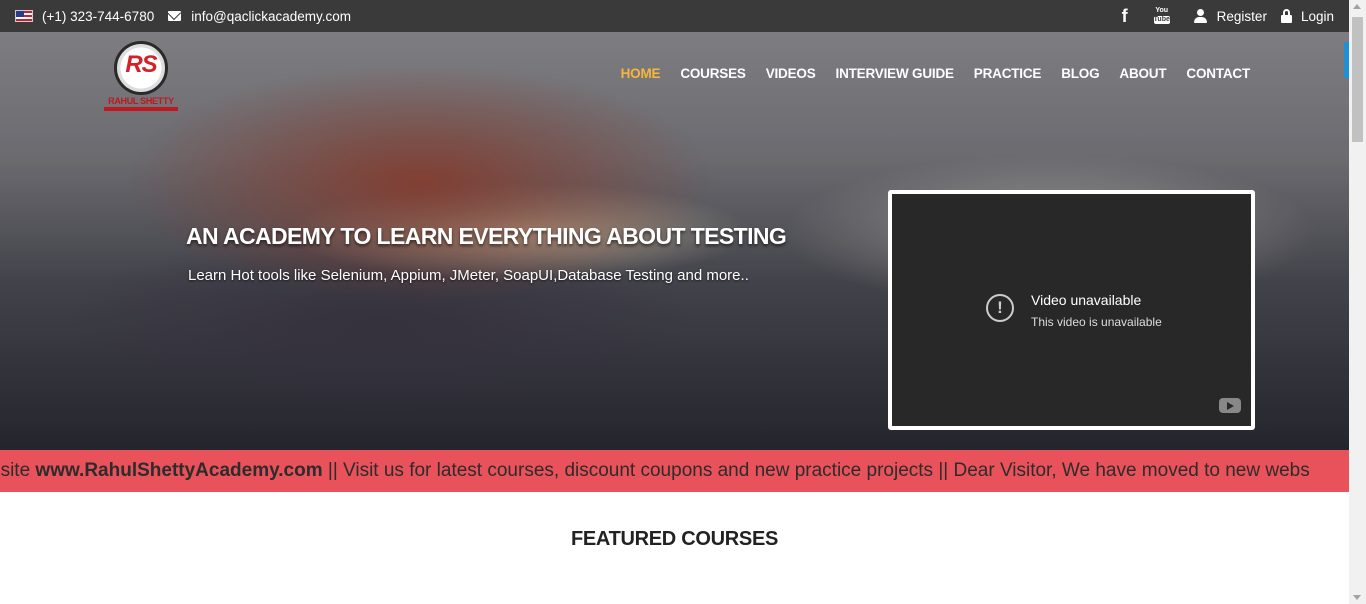  I want to click on youtube-icon-you: You, so click(1162, 10).